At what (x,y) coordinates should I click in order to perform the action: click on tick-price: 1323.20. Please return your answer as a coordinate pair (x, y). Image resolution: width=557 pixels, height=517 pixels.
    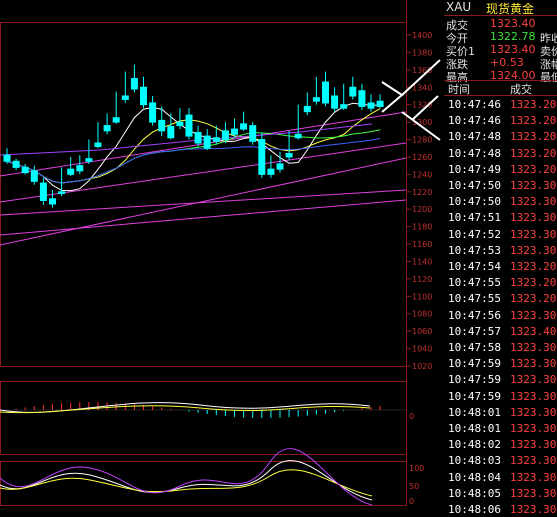
    Looking at the image, I should click on (533, 283).